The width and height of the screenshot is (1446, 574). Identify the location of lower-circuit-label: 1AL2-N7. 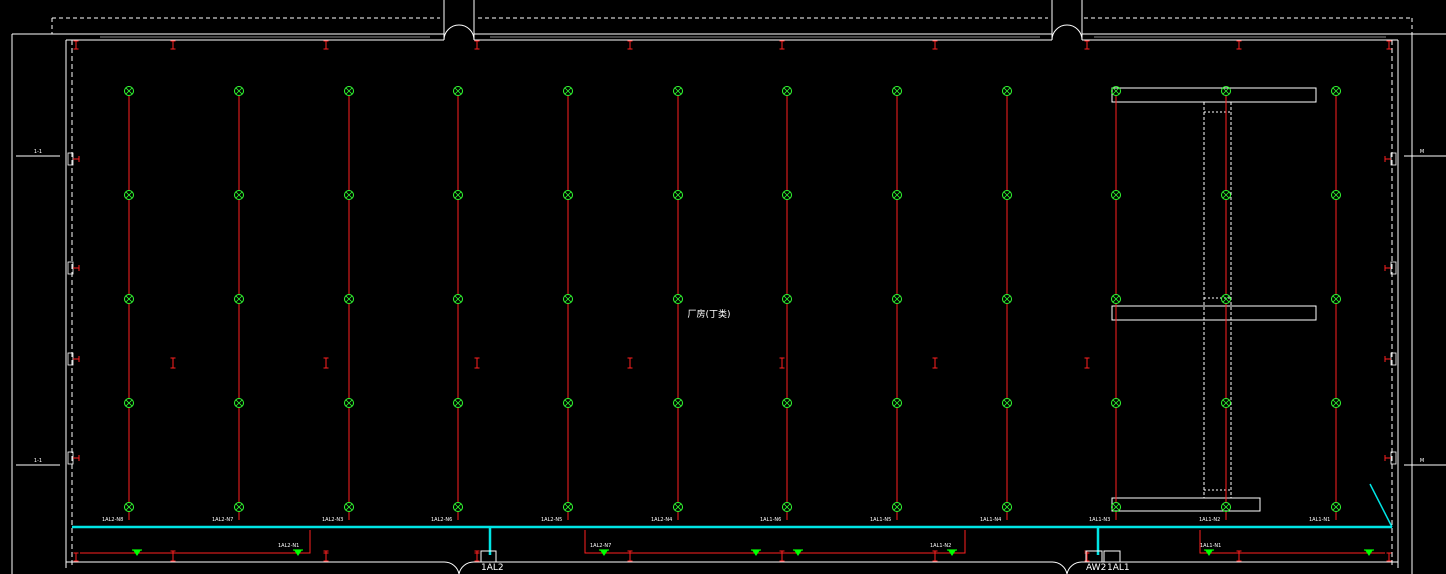
(600, 546).